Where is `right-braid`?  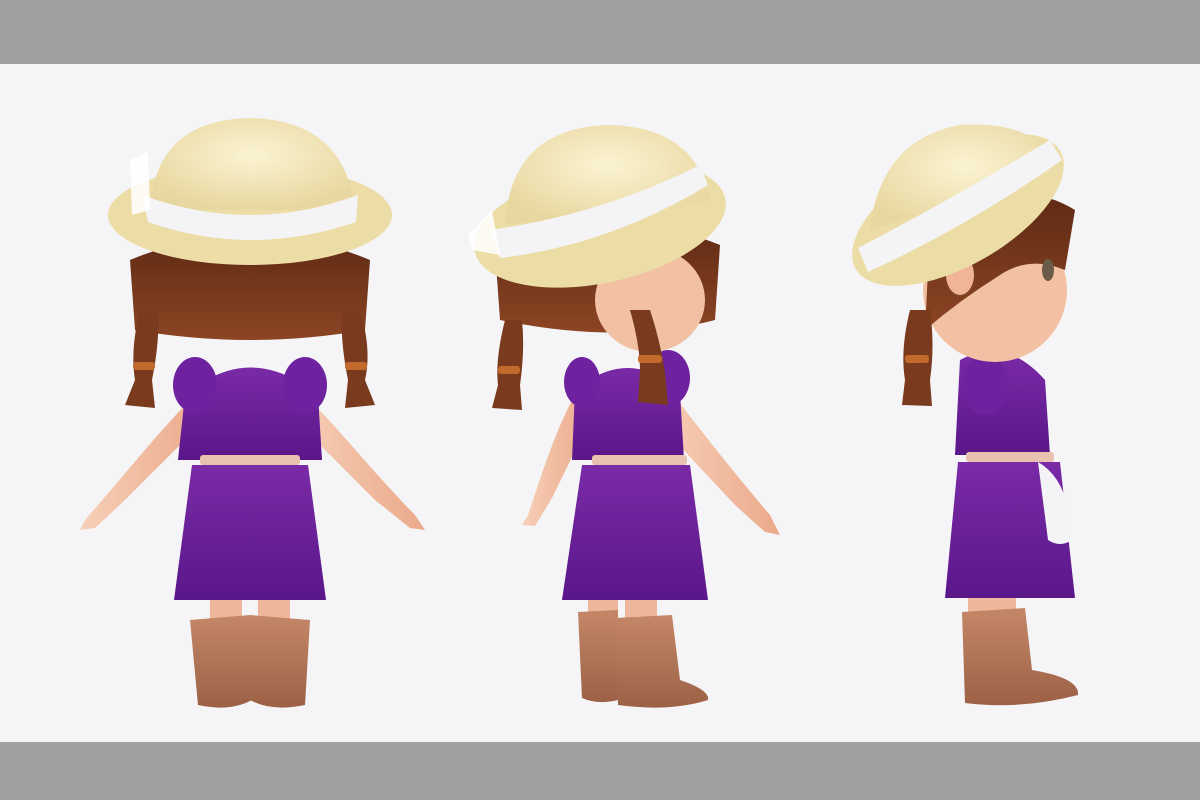
right-braid is located at coordinates (358, 359).